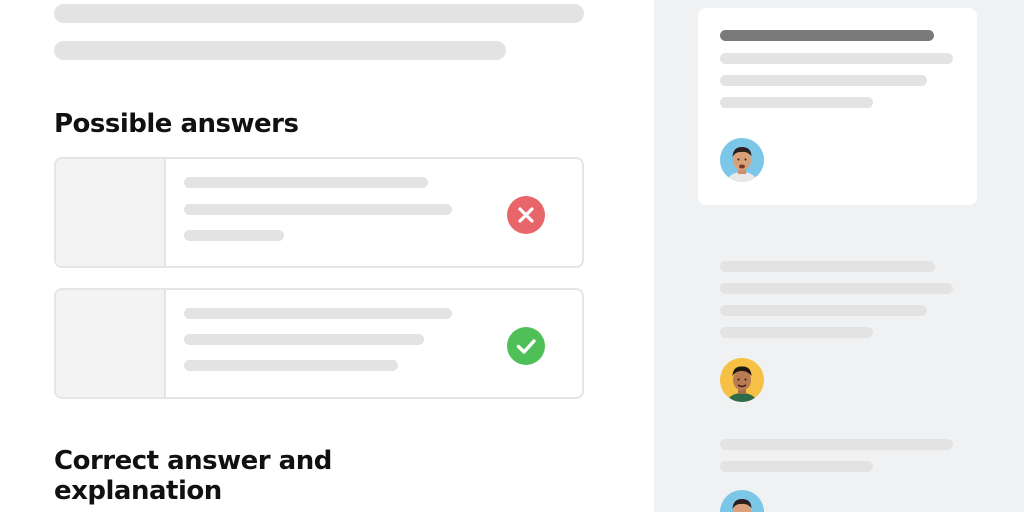  Describe the element at coordinates (827, 35) in the screenshot. I see `comment-title-line` at that location.